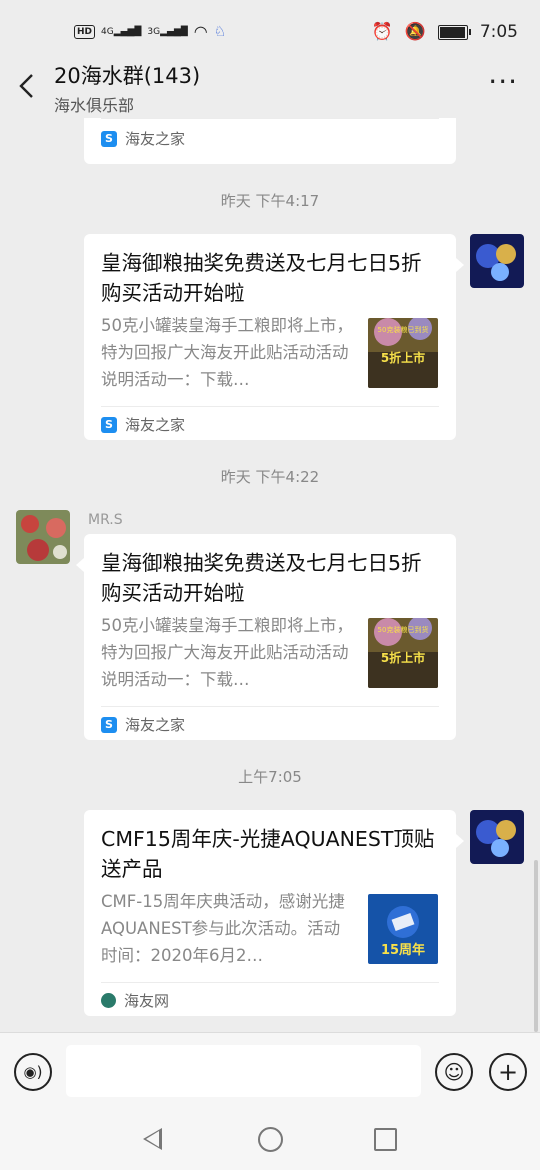  I want to click on coral-avatar-image, so click(43, 537).